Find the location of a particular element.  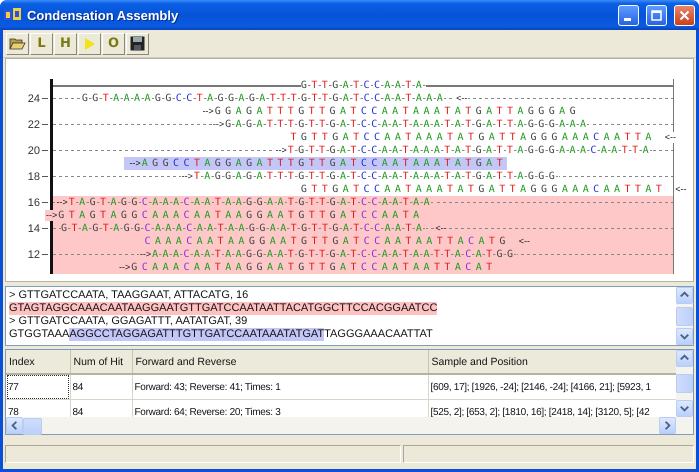

table-cell: 77 is located at coordinates (38, 387).